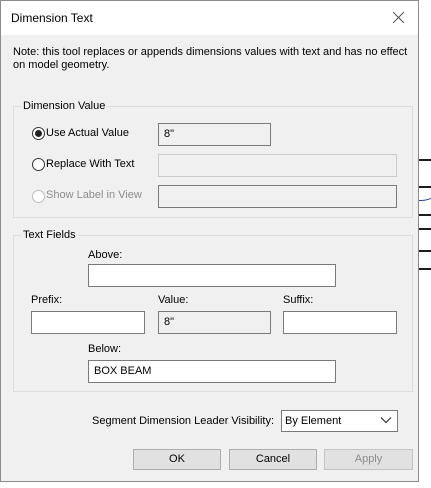 The width and height of the screenshot is (431, 488). What do you see at coordinates (183, 421) in the screenshot?
I see `leader-visibility-label: Segment Dimension Leader Visibility:` at bounding box center [183, 421].